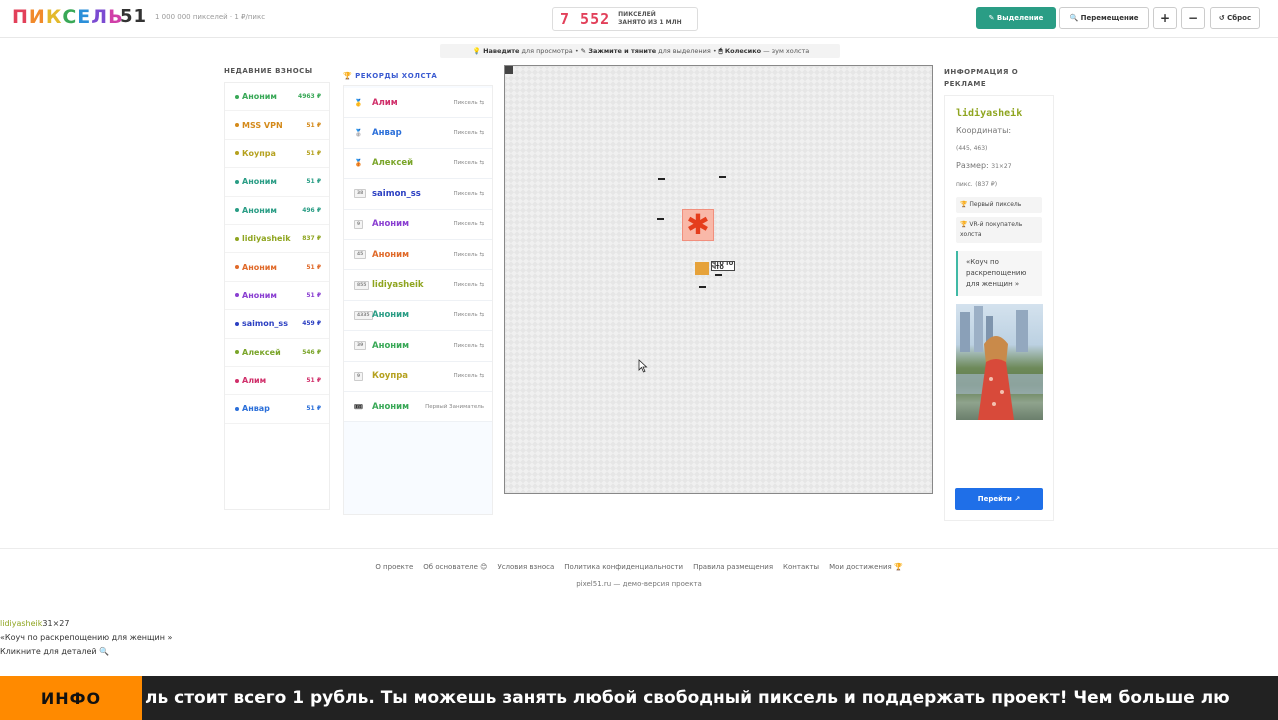  Describe the element at coordinates (1165, 18) in the screenshot. I see `zoom-in-button: +` at that location.